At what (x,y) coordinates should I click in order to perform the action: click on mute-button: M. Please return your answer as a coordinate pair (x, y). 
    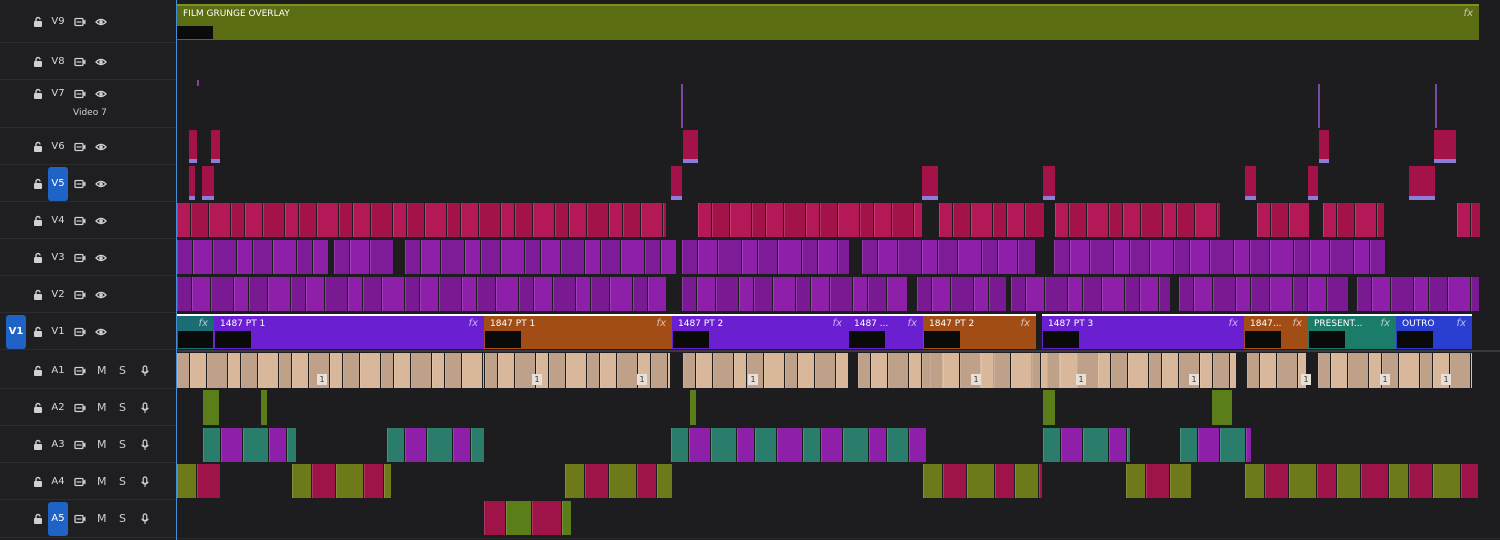
    Looking at the image, I should click on (102, 407).